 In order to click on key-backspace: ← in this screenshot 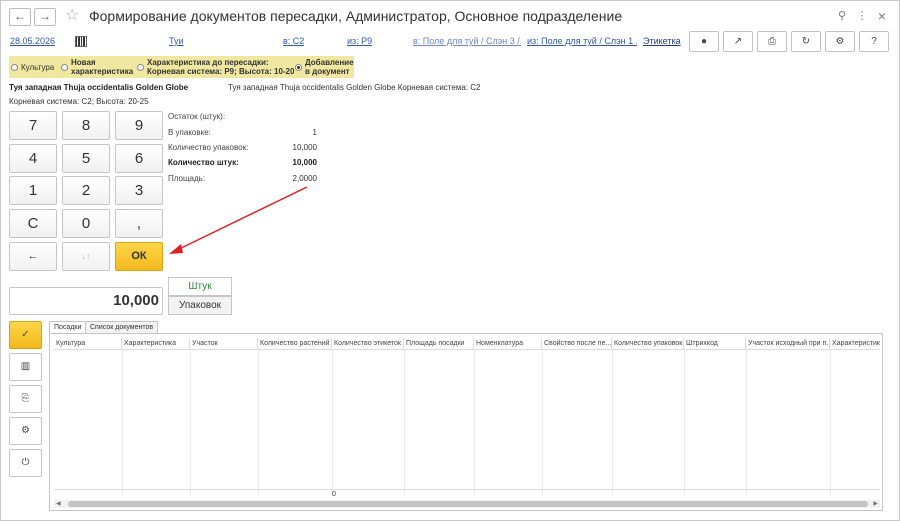, I will do `click(33, 256)`.